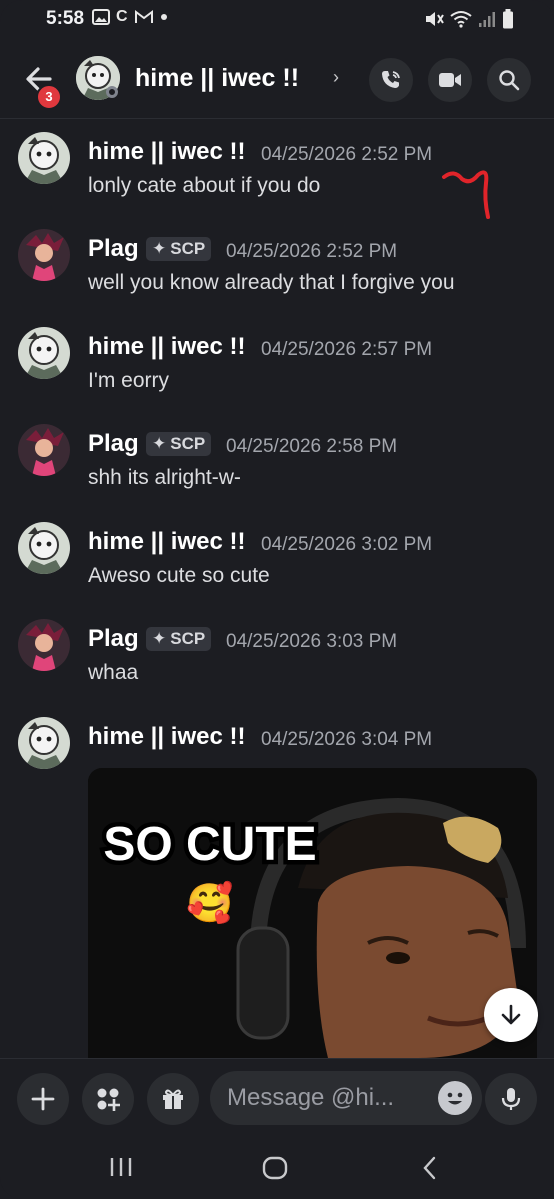 The height and width of the screenshot is (1199, 554). I want to click on add-attachment-button, so click(43, 1099).